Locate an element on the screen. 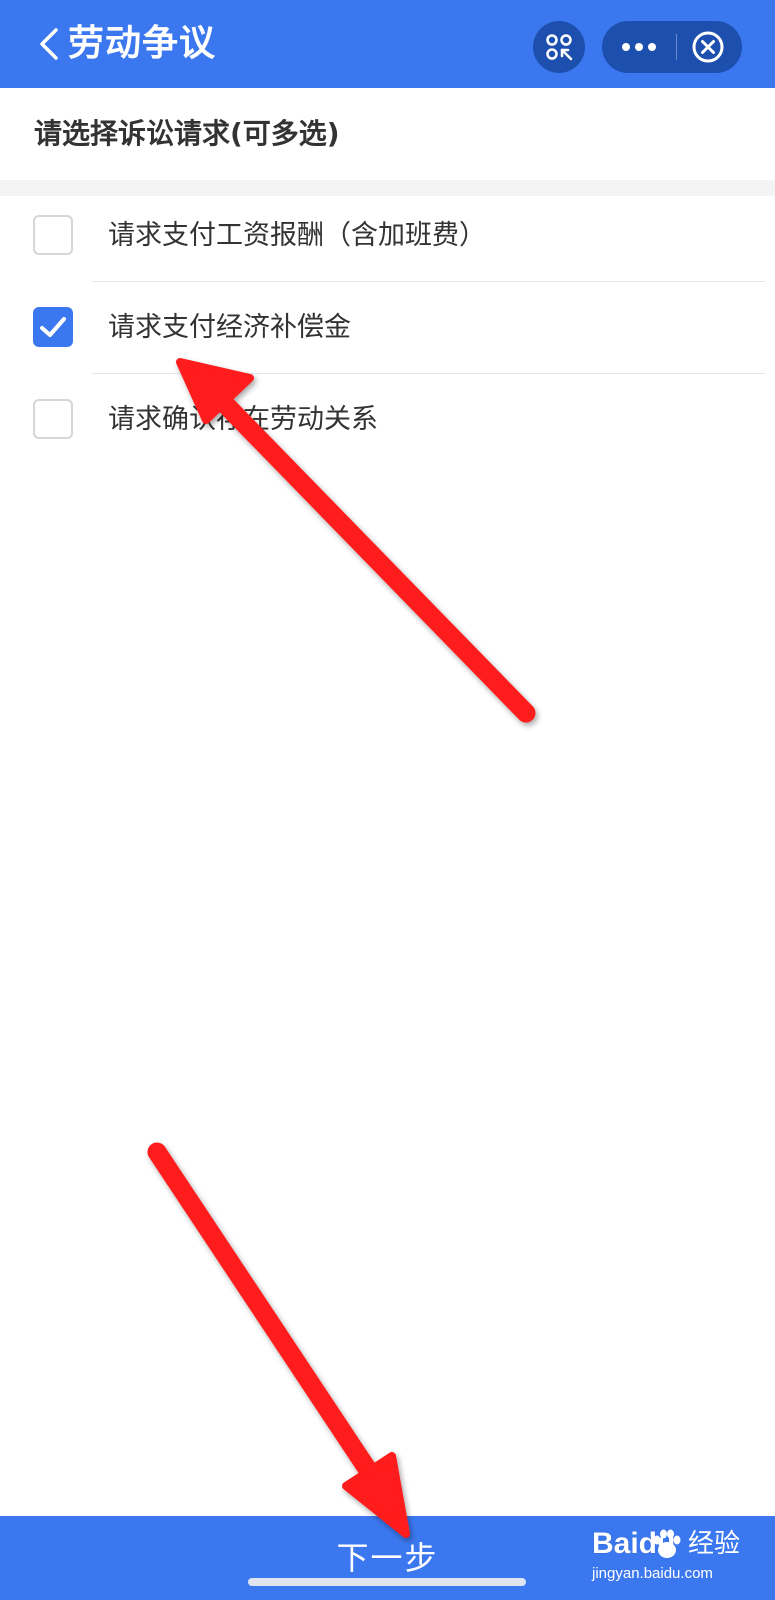 The height and width of the screenshot is (1600, 775). checkbox-checked is located at coordinates (53, 327).